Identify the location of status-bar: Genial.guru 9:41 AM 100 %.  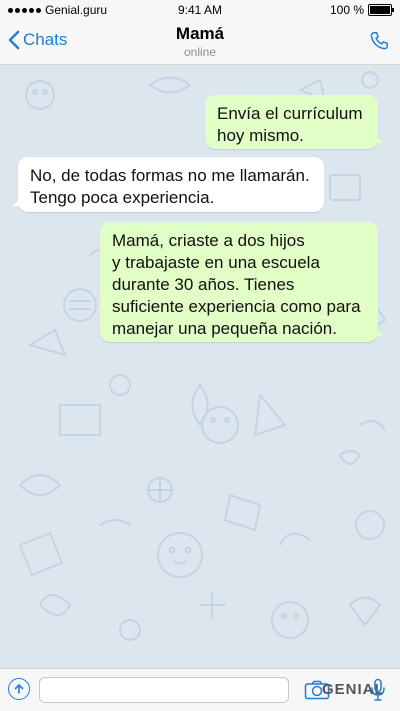
(200, 10).